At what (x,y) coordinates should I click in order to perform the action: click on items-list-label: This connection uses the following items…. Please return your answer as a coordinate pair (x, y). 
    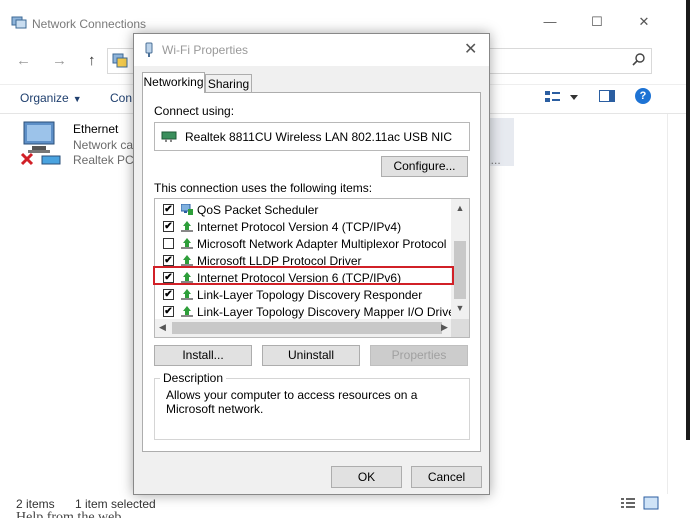
    Looking at the image, I should click on (263, 188).